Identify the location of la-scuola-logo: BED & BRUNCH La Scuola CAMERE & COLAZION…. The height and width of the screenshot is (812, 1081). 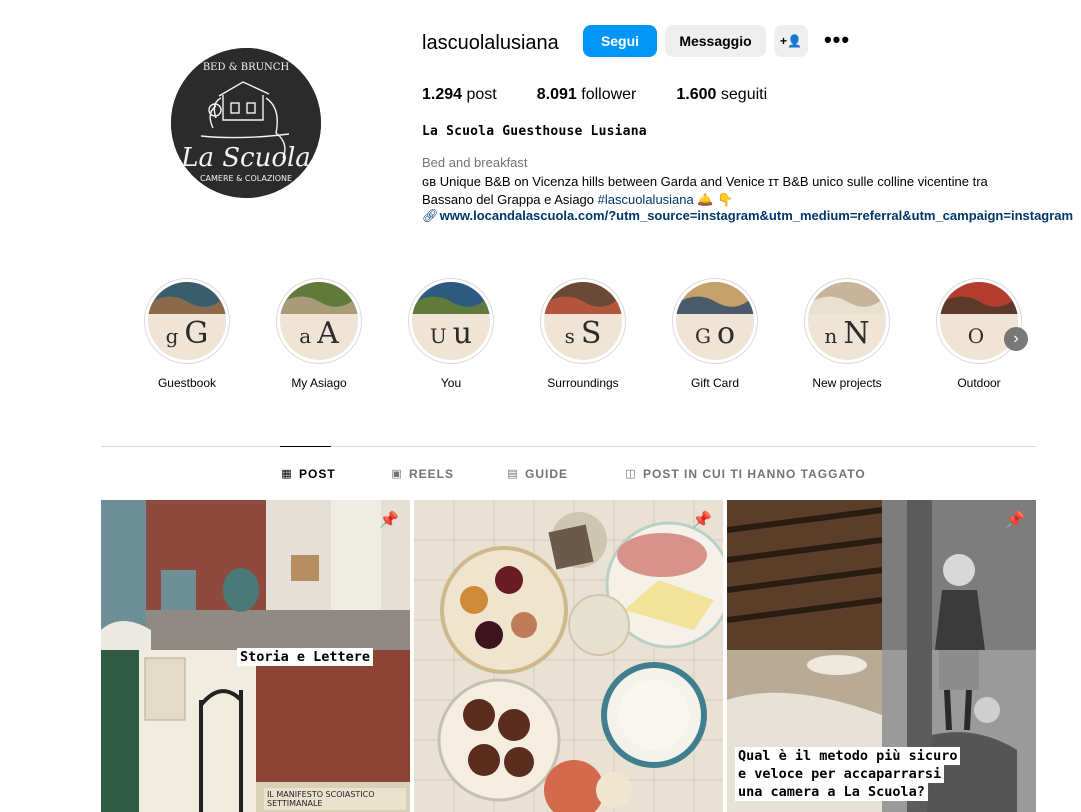
(246, 123).